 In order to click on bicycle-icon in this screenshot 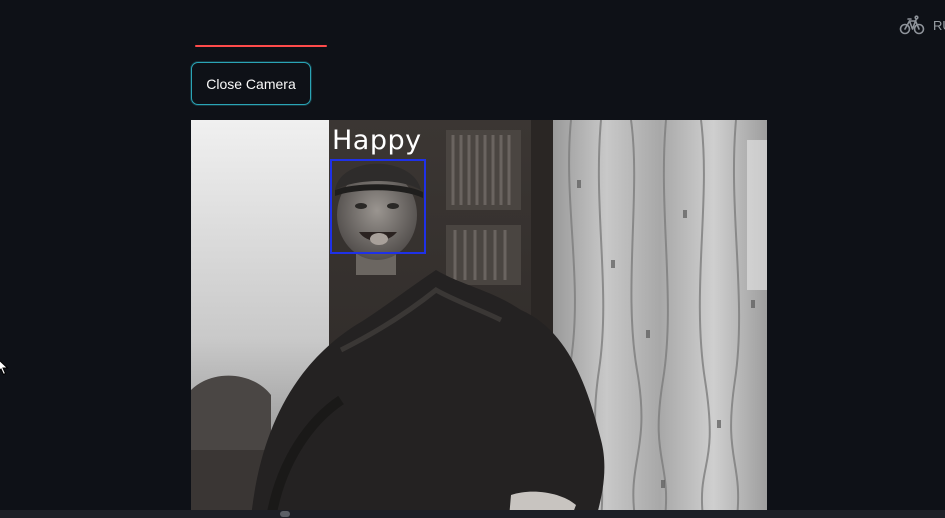, I will do `click(912, 25)`.